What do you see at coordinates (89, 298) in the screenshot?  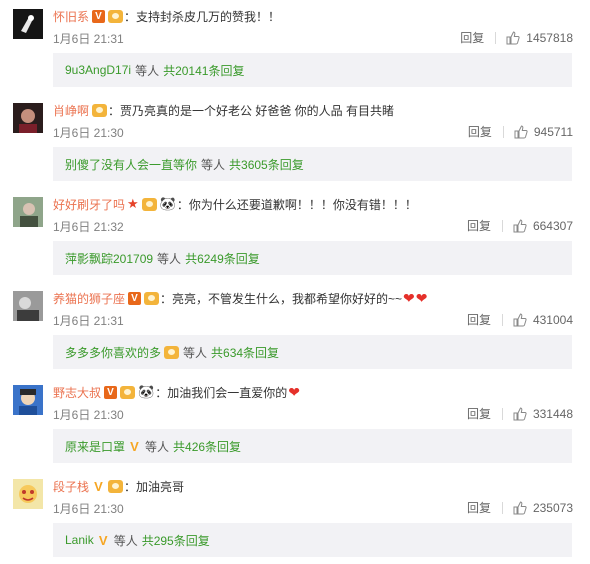 I see `username: 养猫的狮子座` at bounding box center [89, 298].